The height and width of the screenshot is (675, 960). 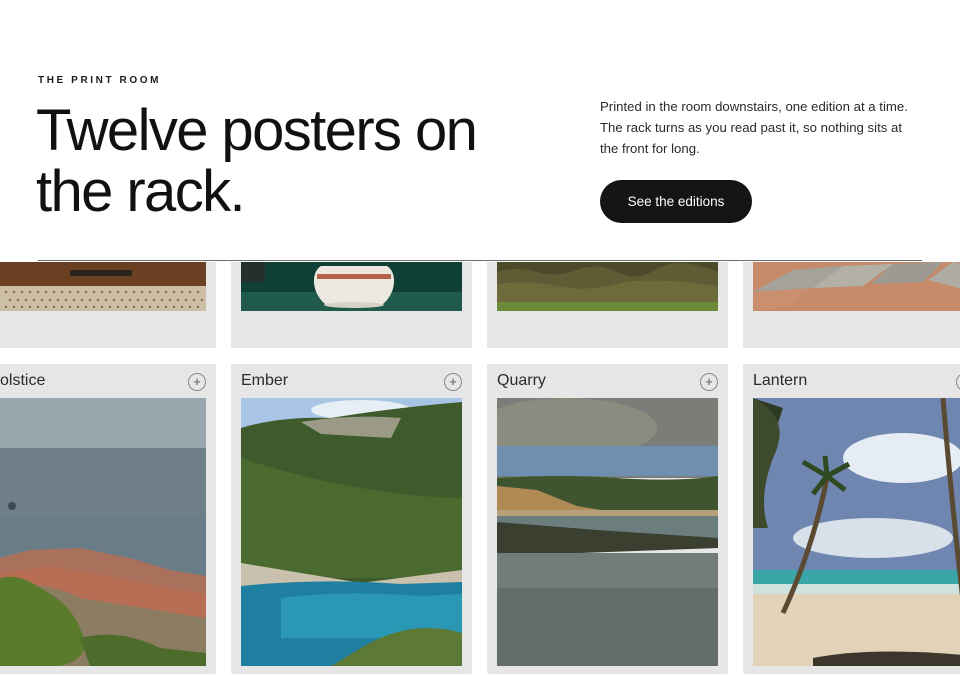 I want to click on poster-title: Ember, so click(x=265, y=380).